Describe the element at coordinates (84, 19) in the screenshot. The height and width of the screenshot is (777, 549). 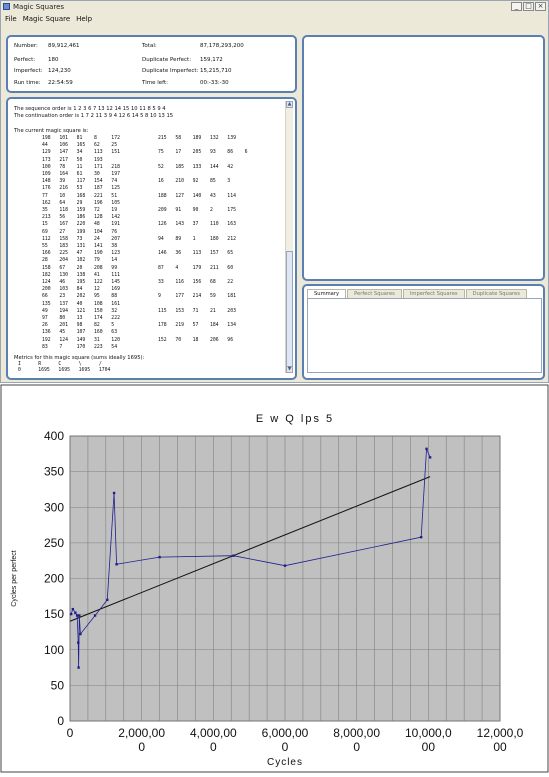
I see `menu-help: Help` at that location.